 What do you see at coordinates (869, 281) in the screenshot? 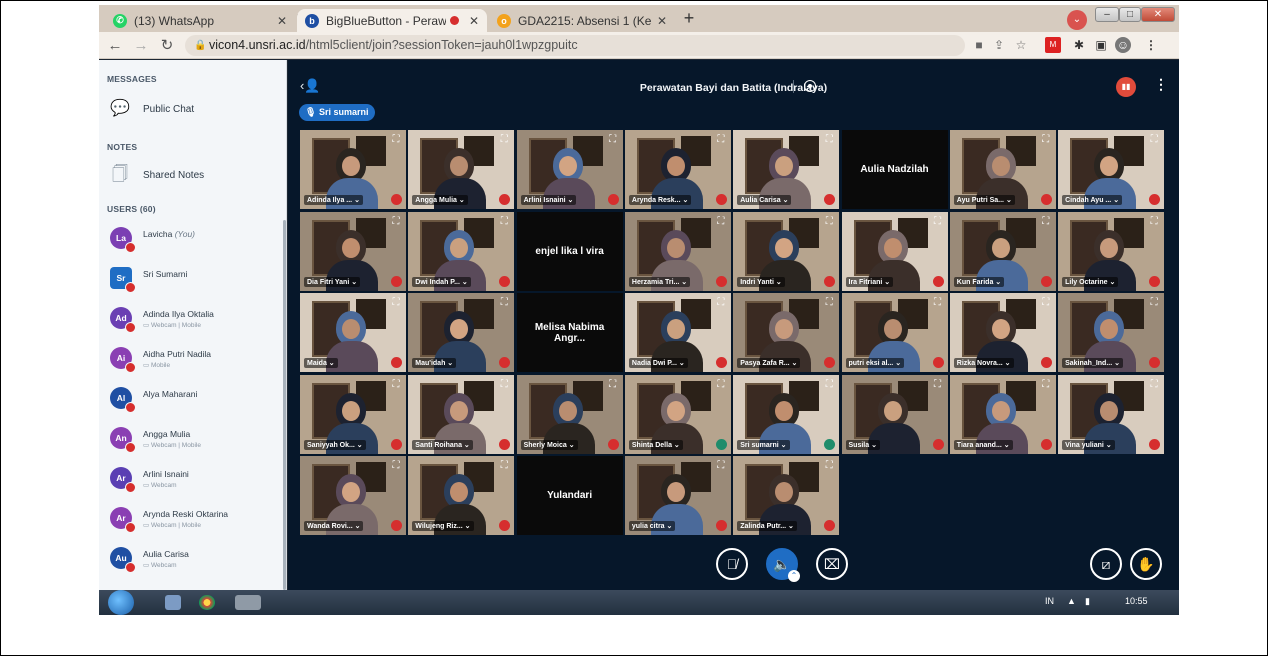
I see `participant-name: Ira Fitriani ⌄` at bounding box center [869, 281].